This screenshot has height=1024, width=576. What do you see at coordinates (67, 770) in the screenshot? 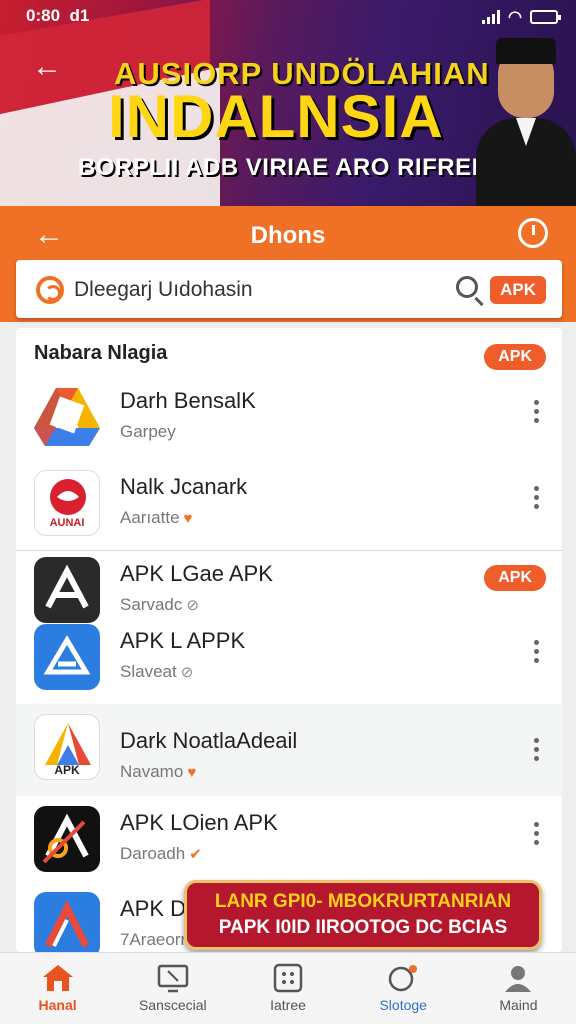
I see `app-icon-label: APK` at bounding box center [67, 770].